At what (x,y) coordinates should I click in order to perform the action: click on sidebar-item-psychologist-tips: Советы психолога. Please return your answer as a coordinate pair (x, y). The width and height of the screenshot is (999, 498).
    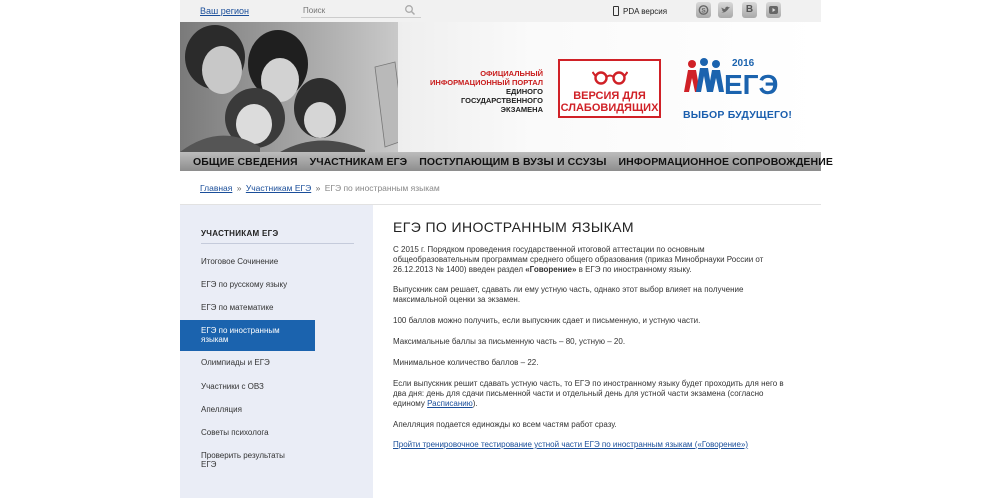
    Looking at the image, I should click on (258, 432).